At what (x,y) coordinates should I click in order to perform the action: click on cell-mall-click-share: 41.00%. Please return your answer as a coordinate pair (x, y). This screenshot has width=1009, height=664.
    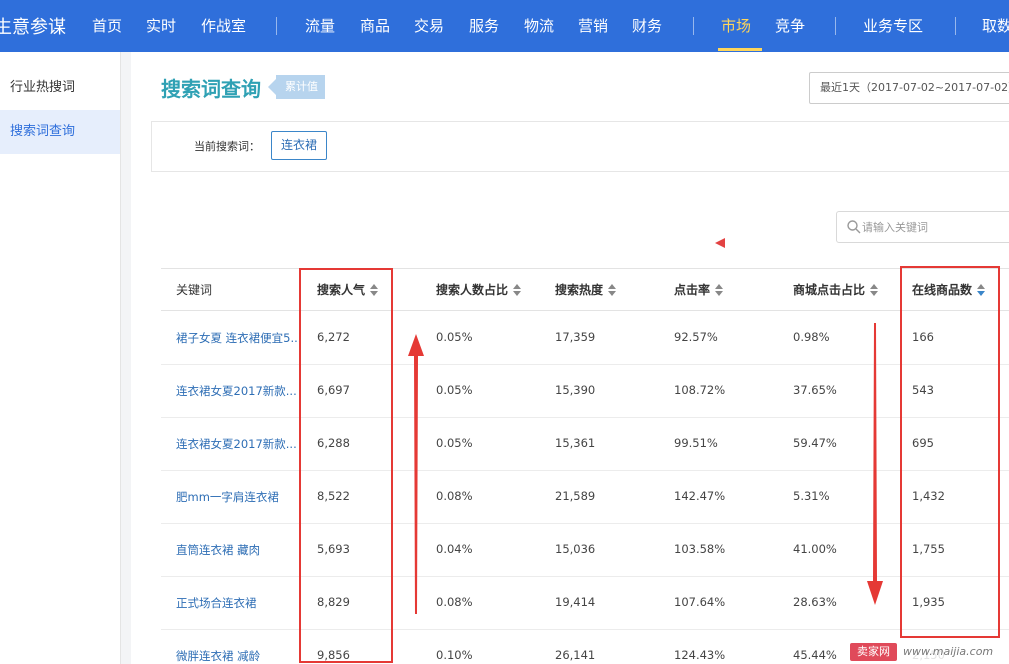
    Looking at the image, I should click on (815, 549).